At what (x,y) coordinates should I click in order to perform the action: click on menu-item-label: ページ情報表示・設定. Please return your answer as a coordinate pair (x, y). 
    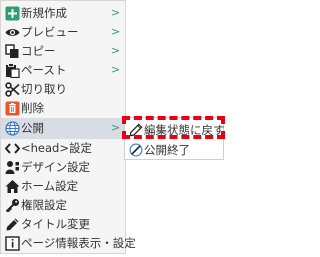
    Looking at the image, I should click on (78, 243).